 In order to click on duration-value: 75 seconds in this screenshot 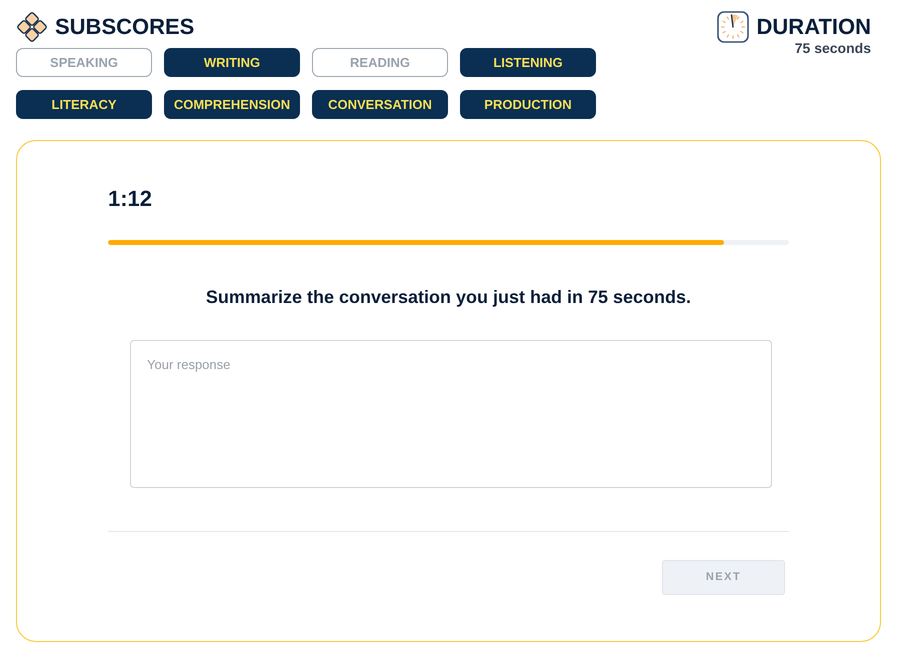, I will do `click(832, 48)`.